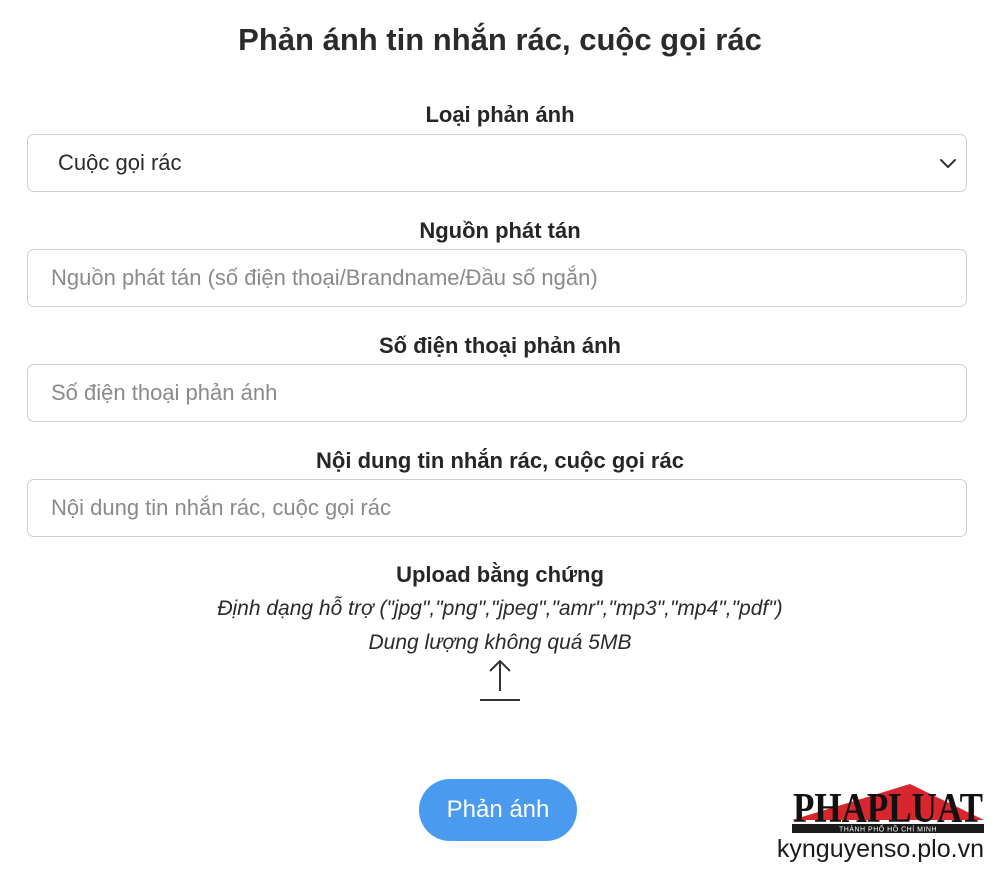 The height and width of the screenshot is (882, 1000). Describe the element at coordinates (498, 810) in the screenshot. I see `submit-report-button: Phản ánh` at that location.